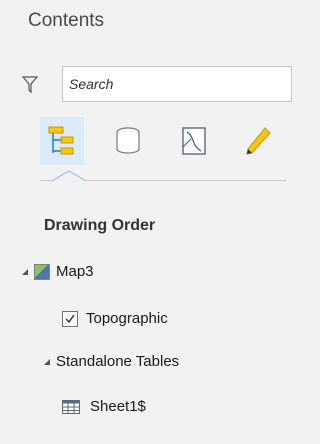  I want to click on list-by-editing-button, so click(258, 141).